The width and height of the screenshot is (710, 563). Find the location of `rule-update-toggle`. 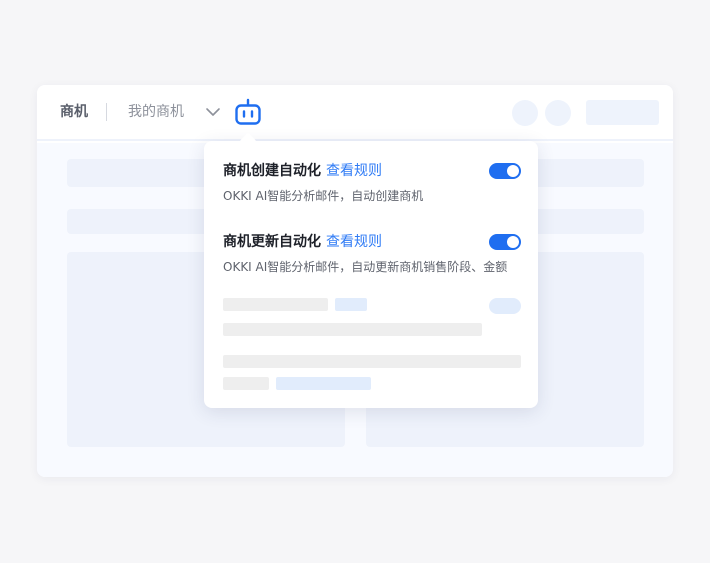

rule-update-toggle is located at coordinates (505, 242).